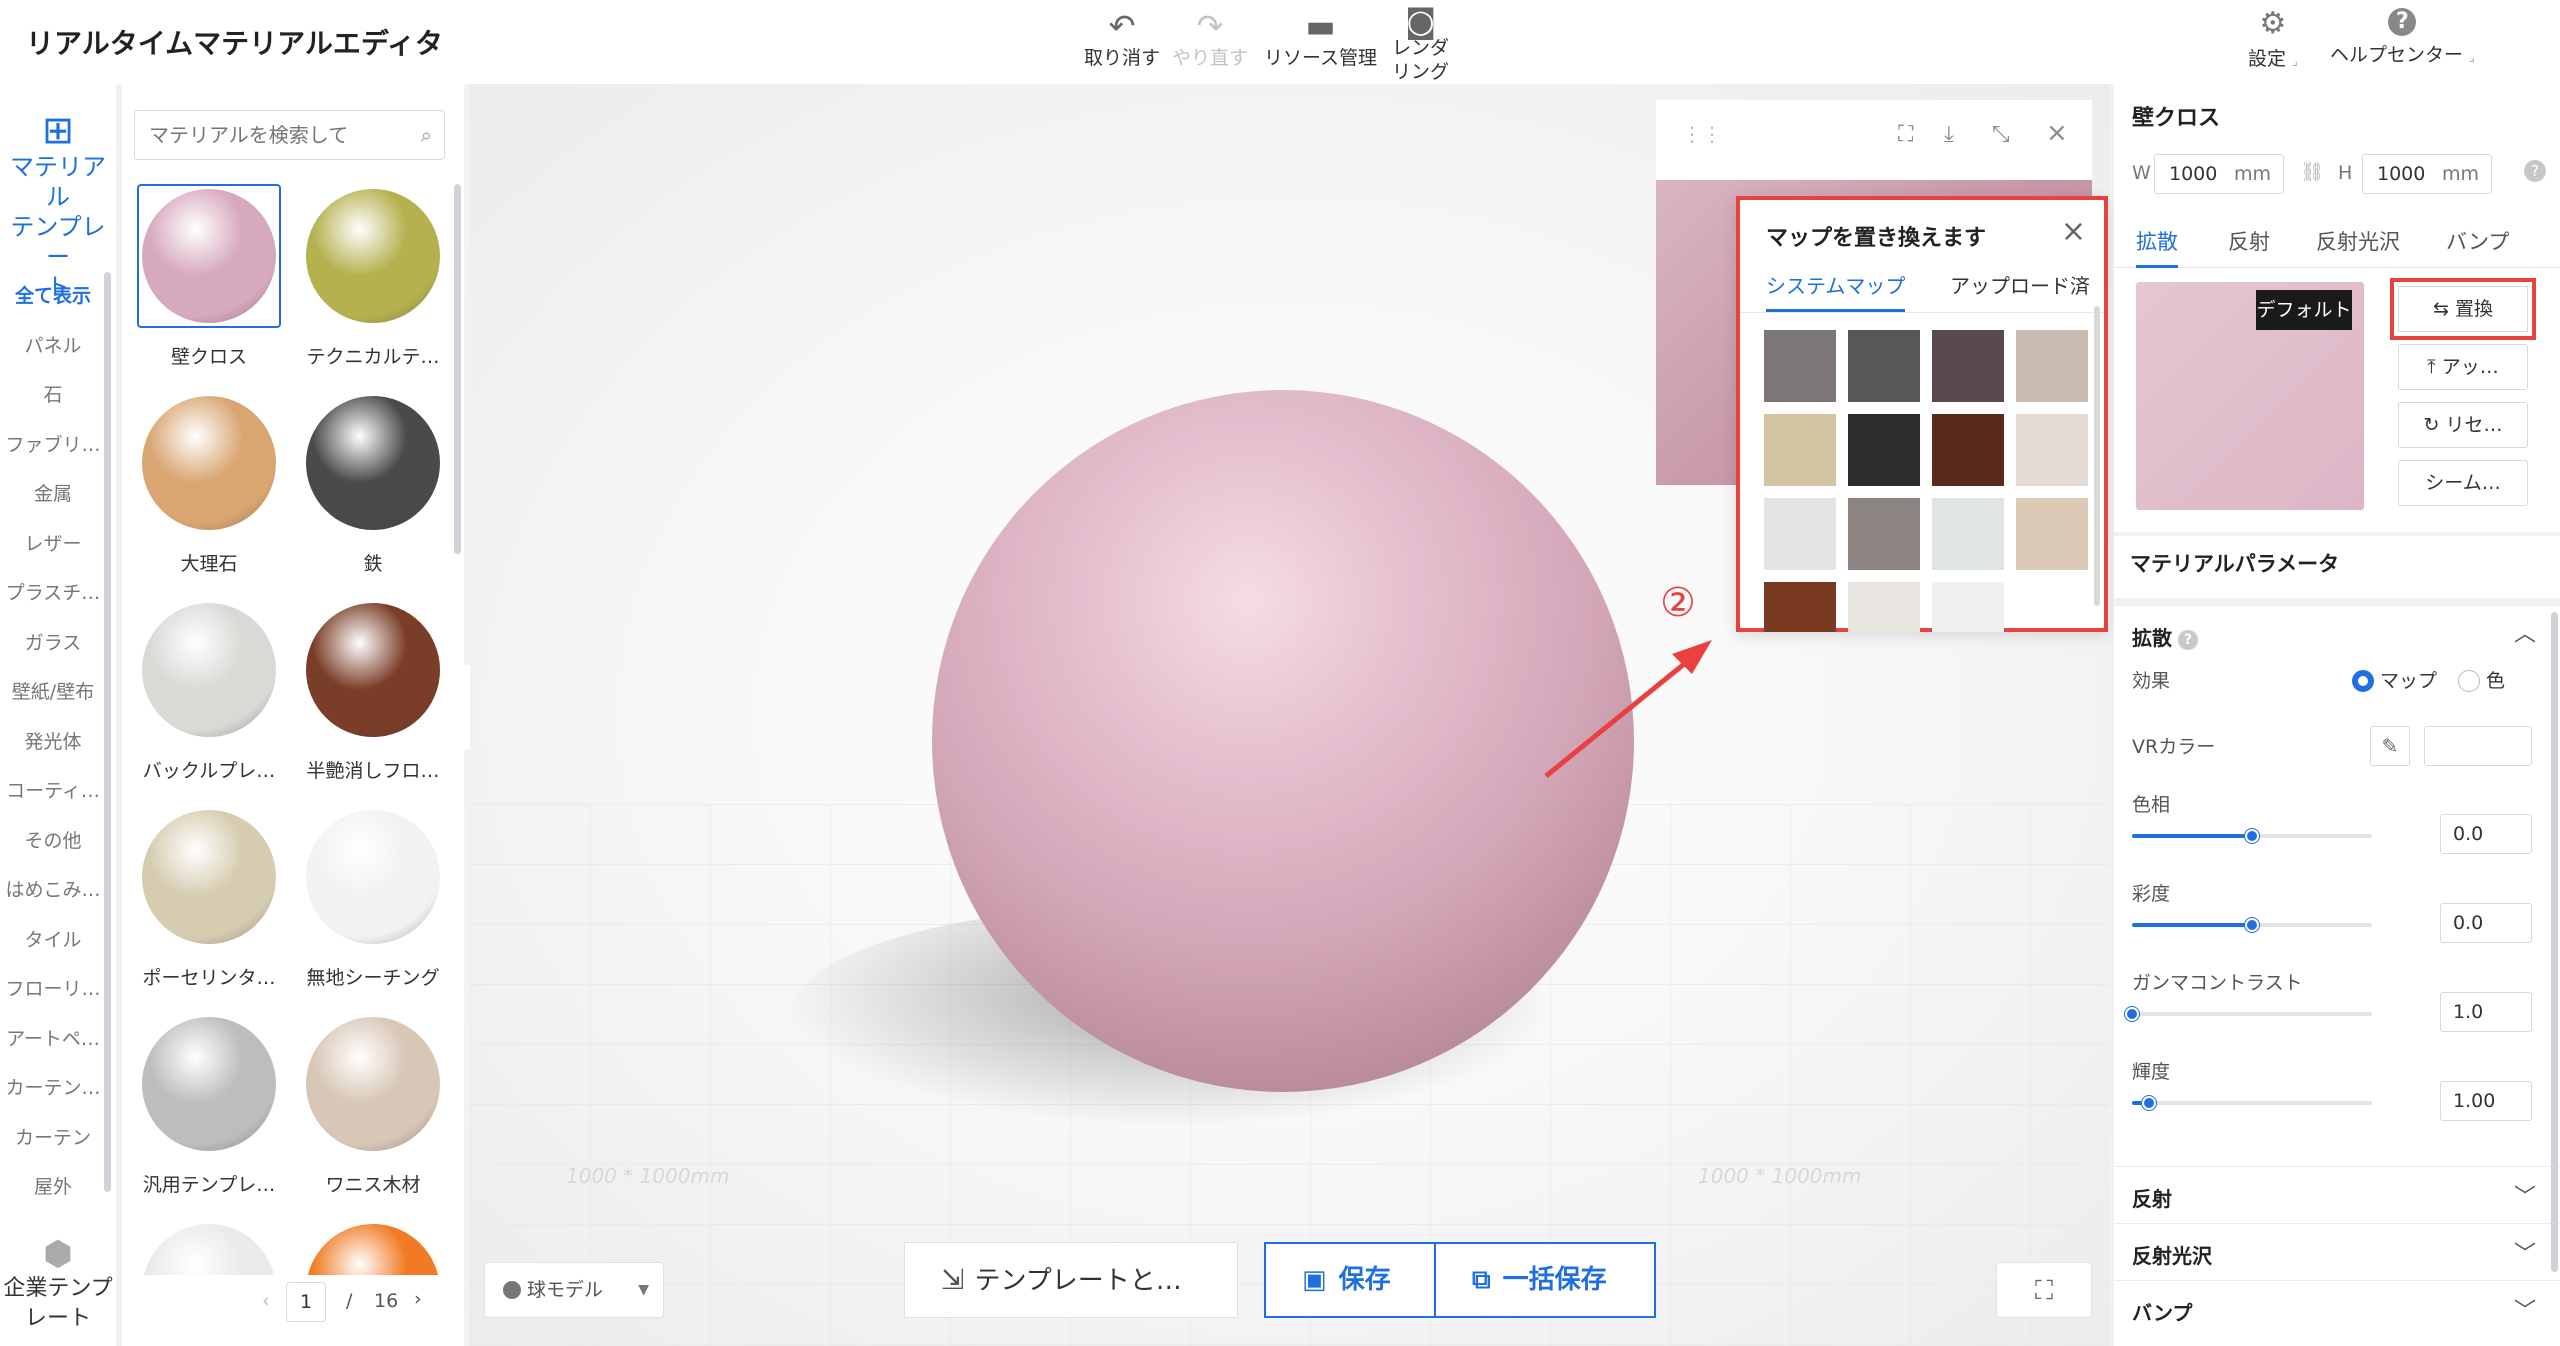  I want to click on swap-icon: ⇆, so click(2441, 309).